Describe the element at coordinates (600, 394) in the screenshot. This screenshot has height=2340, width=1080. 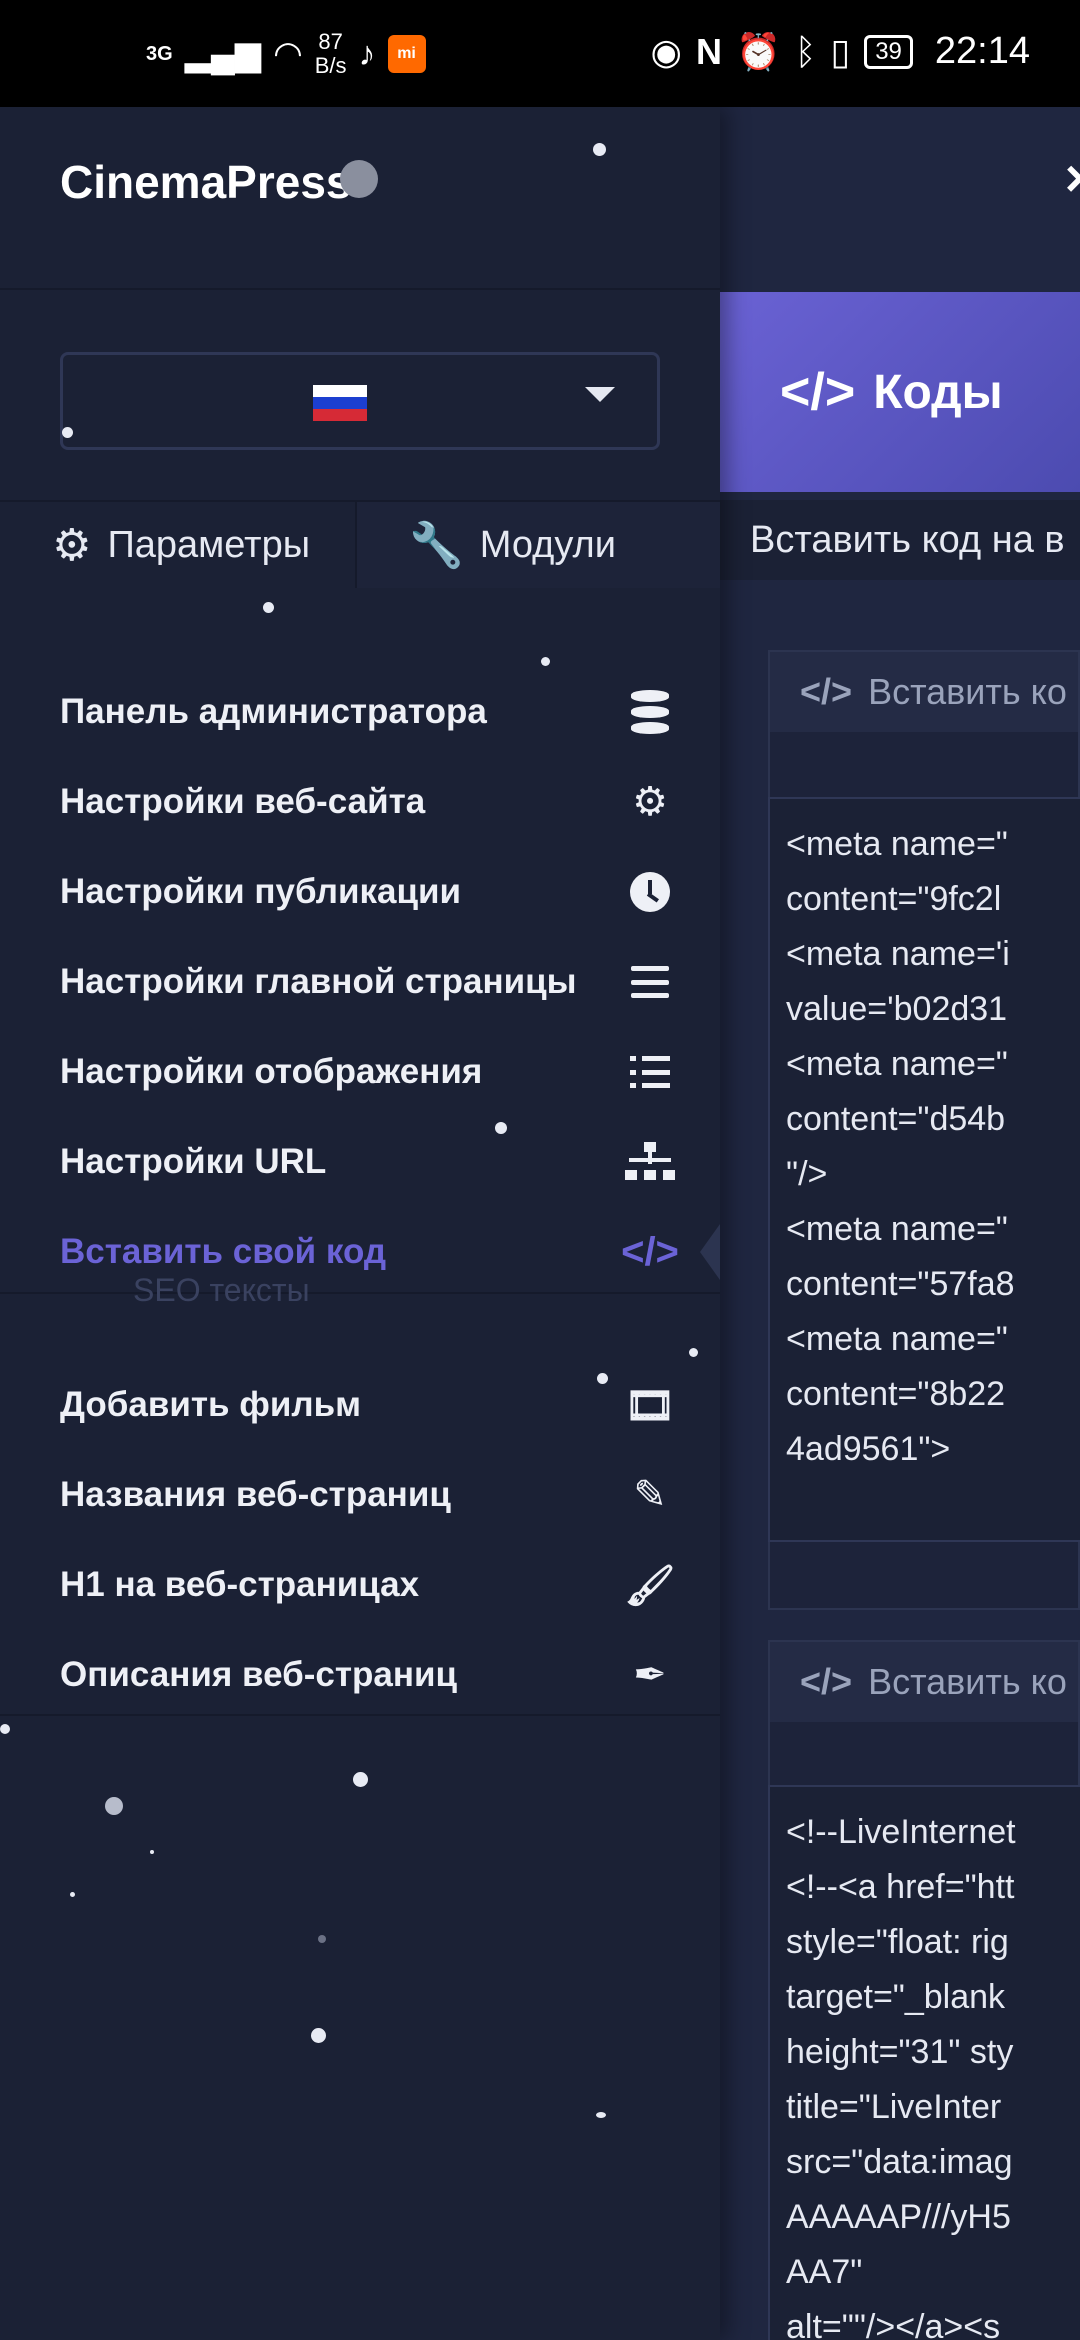
I see `chevron-down-icon` at that location.